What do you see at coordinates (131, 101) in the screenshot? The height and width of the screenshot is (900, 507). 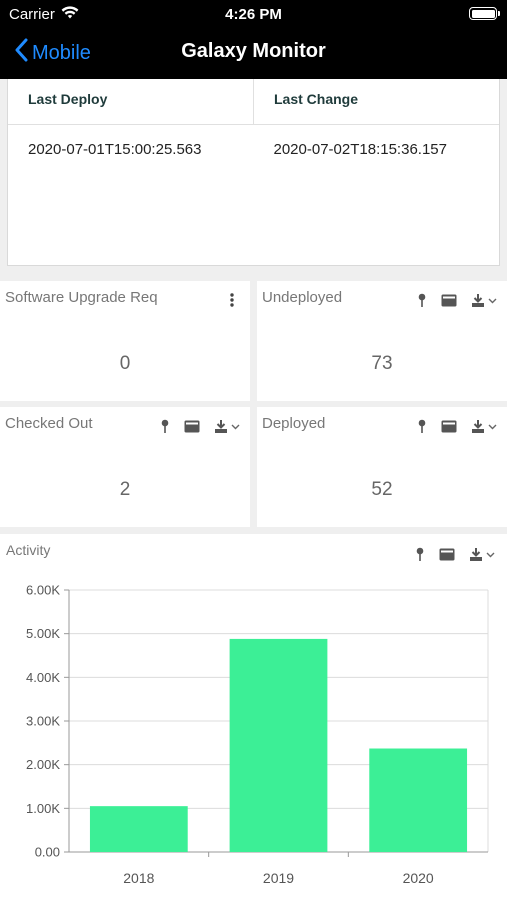 I see `column-header-last-deploy: Last Deploy` at bounding box center [131, 101].